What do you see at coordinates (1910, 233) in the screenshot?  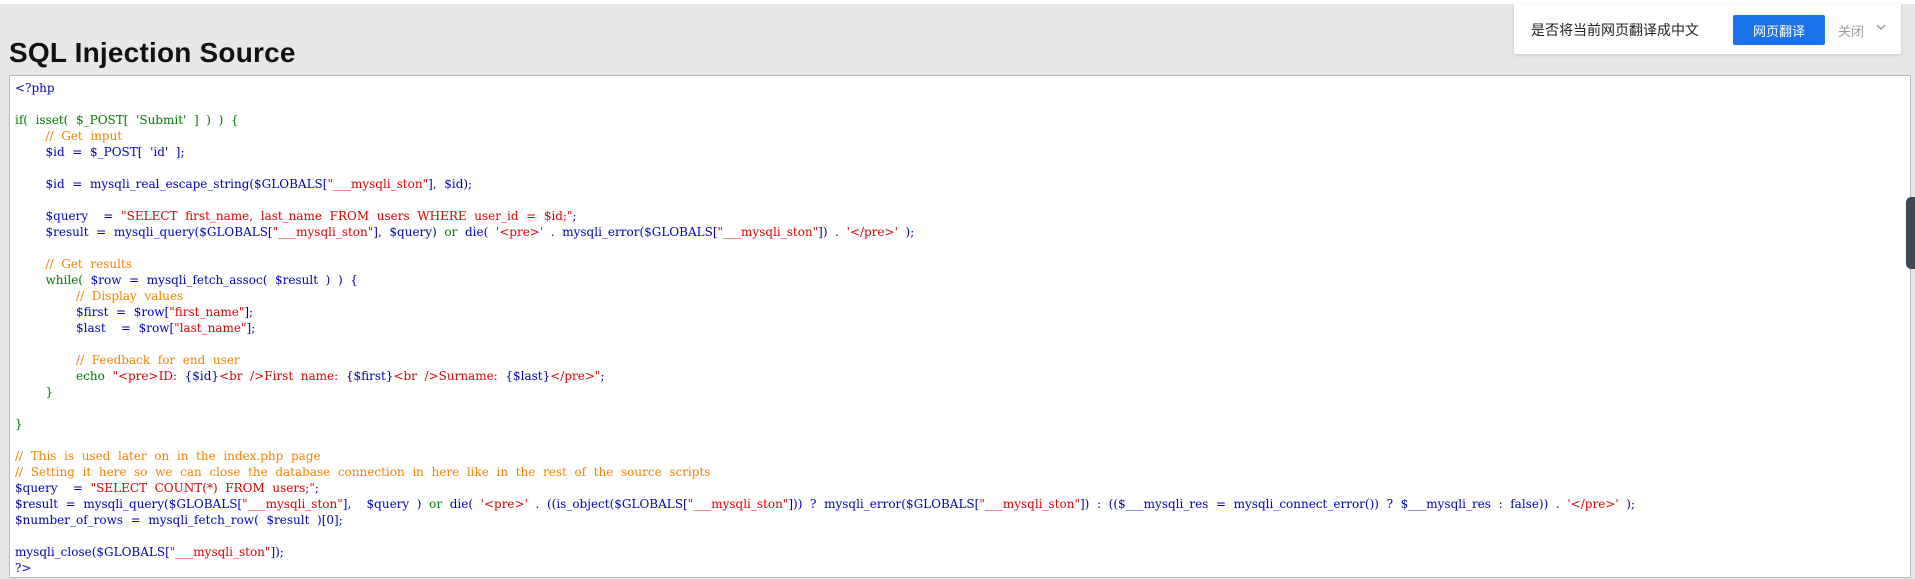 I see `side-panel-handle` at bounding box center [1910, 233].